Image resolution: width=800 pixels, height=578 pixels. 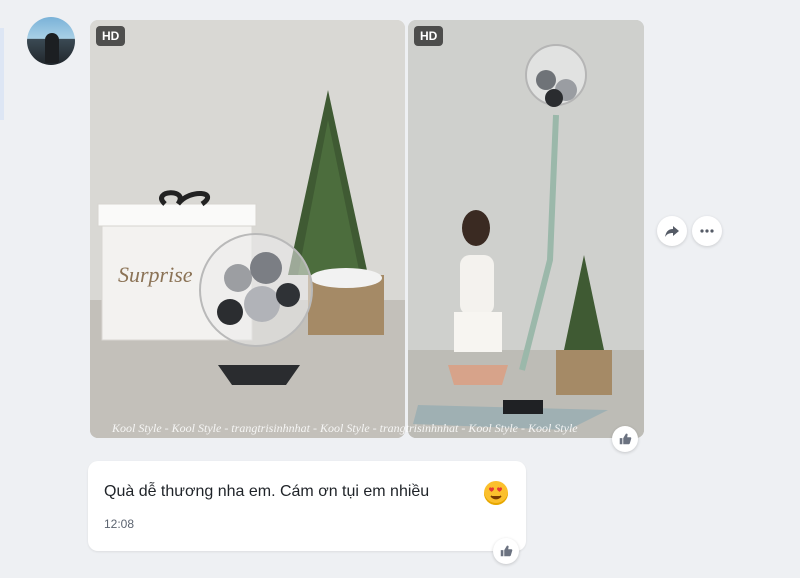 I want to click on heart-eyes-icon, so click(x=496, y=493).